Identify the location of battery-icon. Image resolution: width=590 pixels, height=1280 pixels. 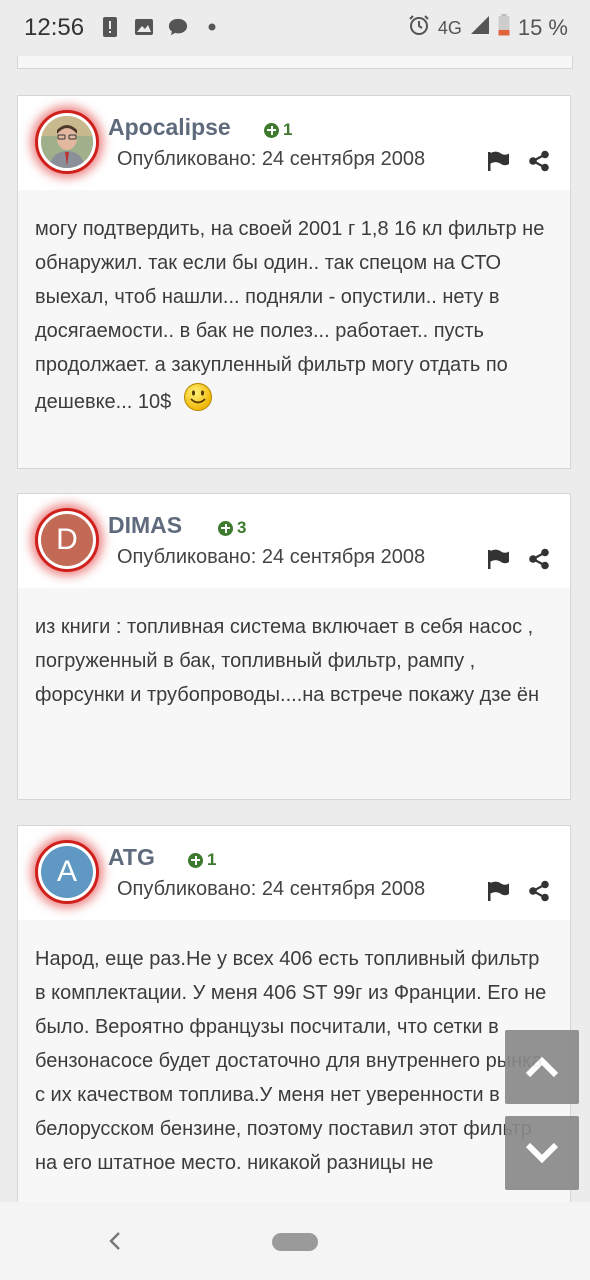
(504, 28).